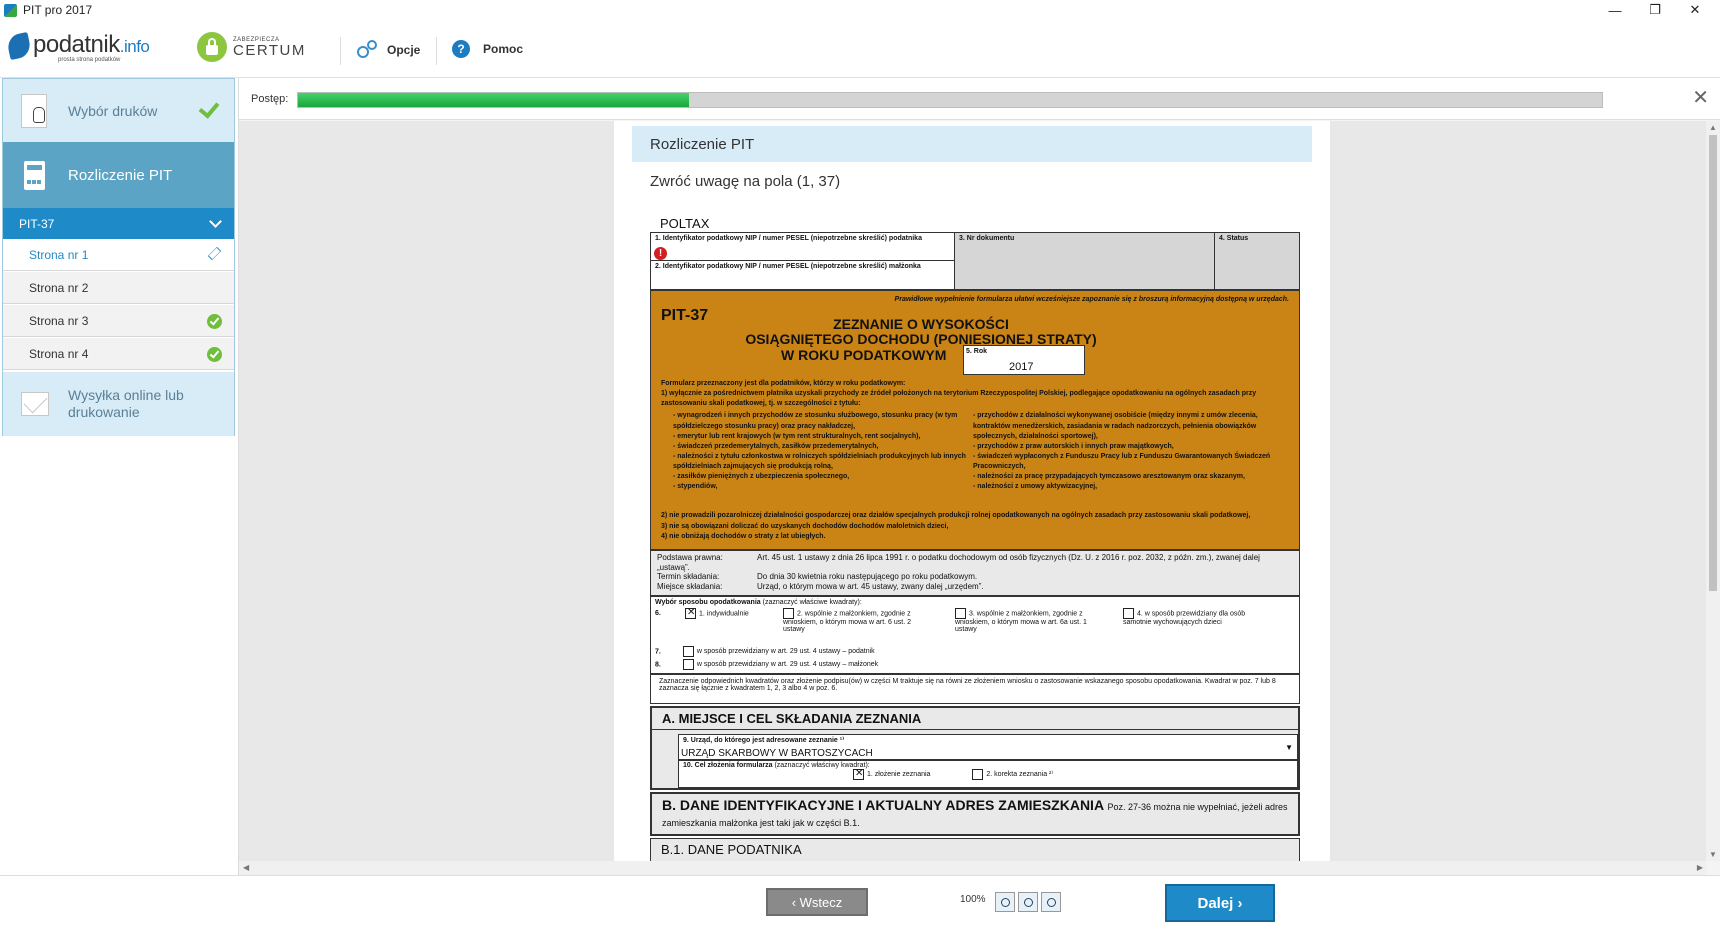  What do you see at coordinates (1257, 261) in the screenshot?
I see `field4-status: 4. Status` at bounding box center [1257, 261].